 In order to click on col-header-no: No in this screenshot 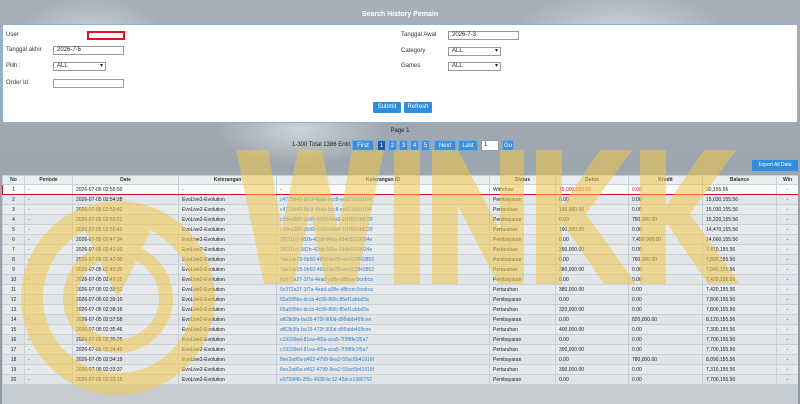, I will do `click(13, 180)`.